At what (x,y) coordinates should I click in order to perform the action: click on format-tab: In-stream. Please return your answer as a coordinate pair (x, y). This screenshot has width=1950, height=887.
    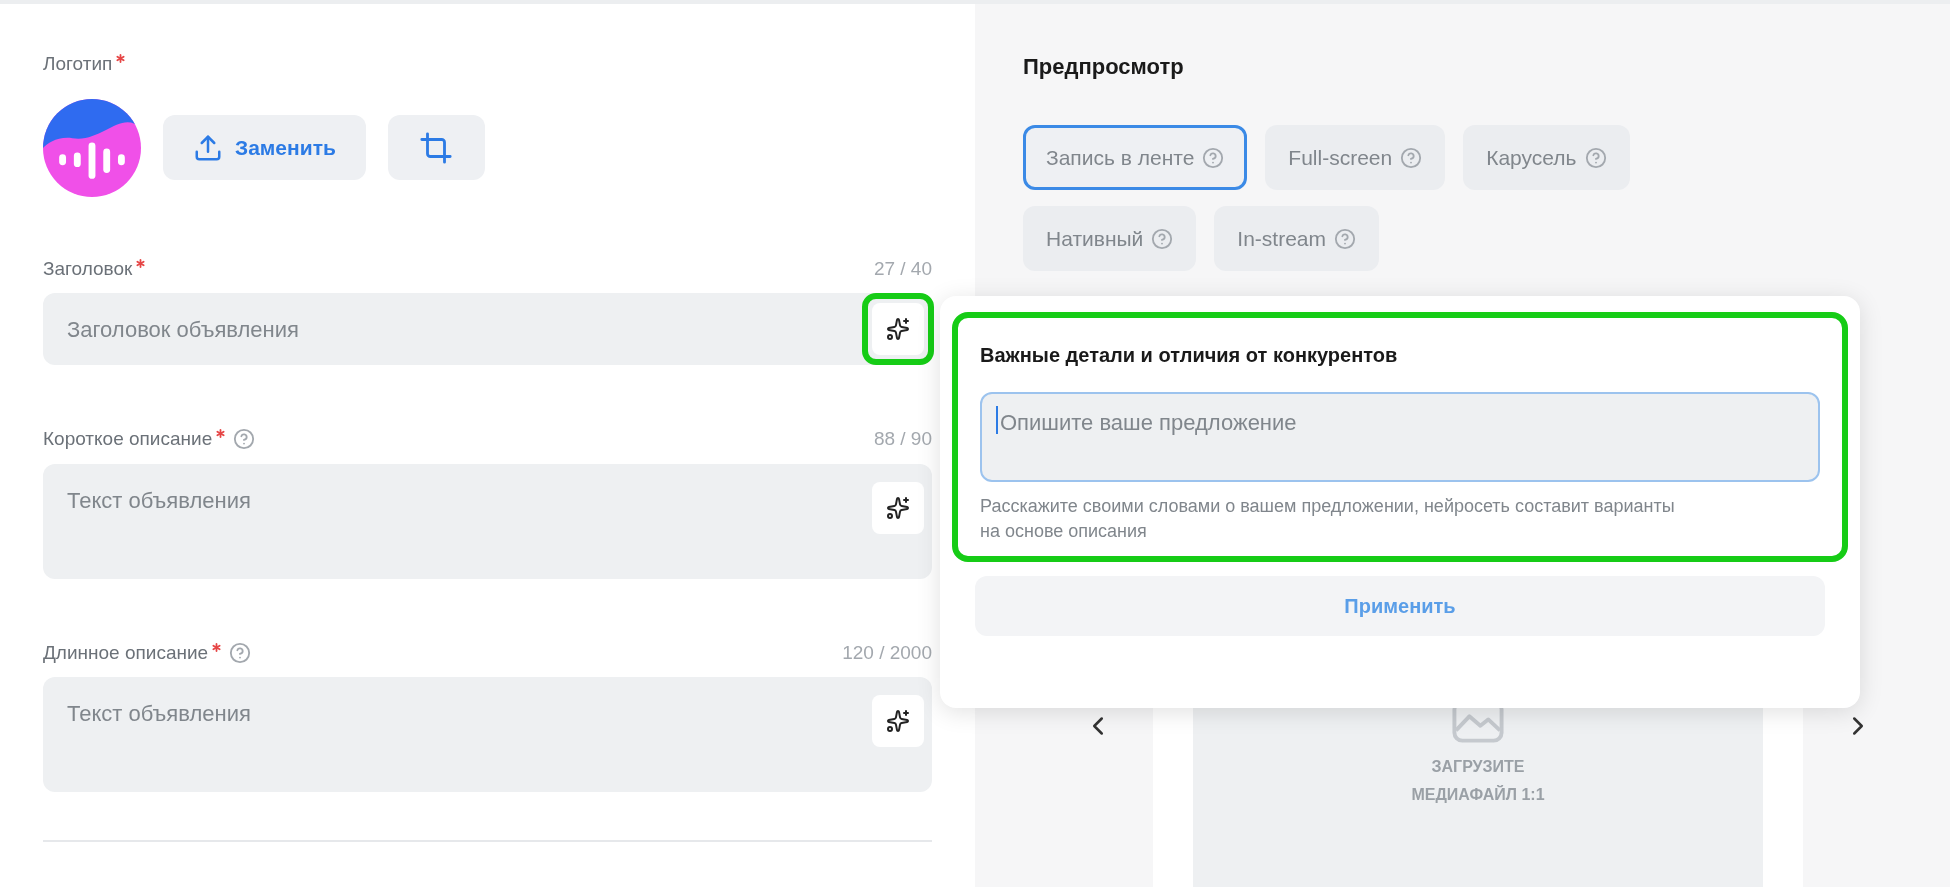
    Looking at the image, I should click on (1296, 238).